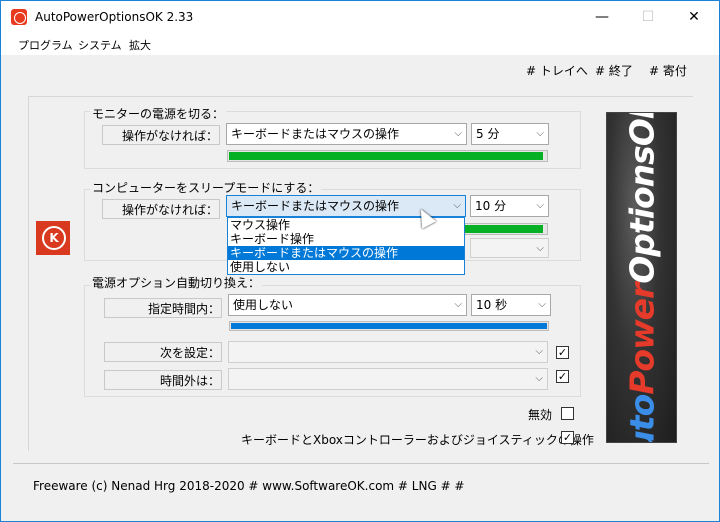  I want to click on schedule-time-select: 10 秒 ⌵, so click(511, 305).